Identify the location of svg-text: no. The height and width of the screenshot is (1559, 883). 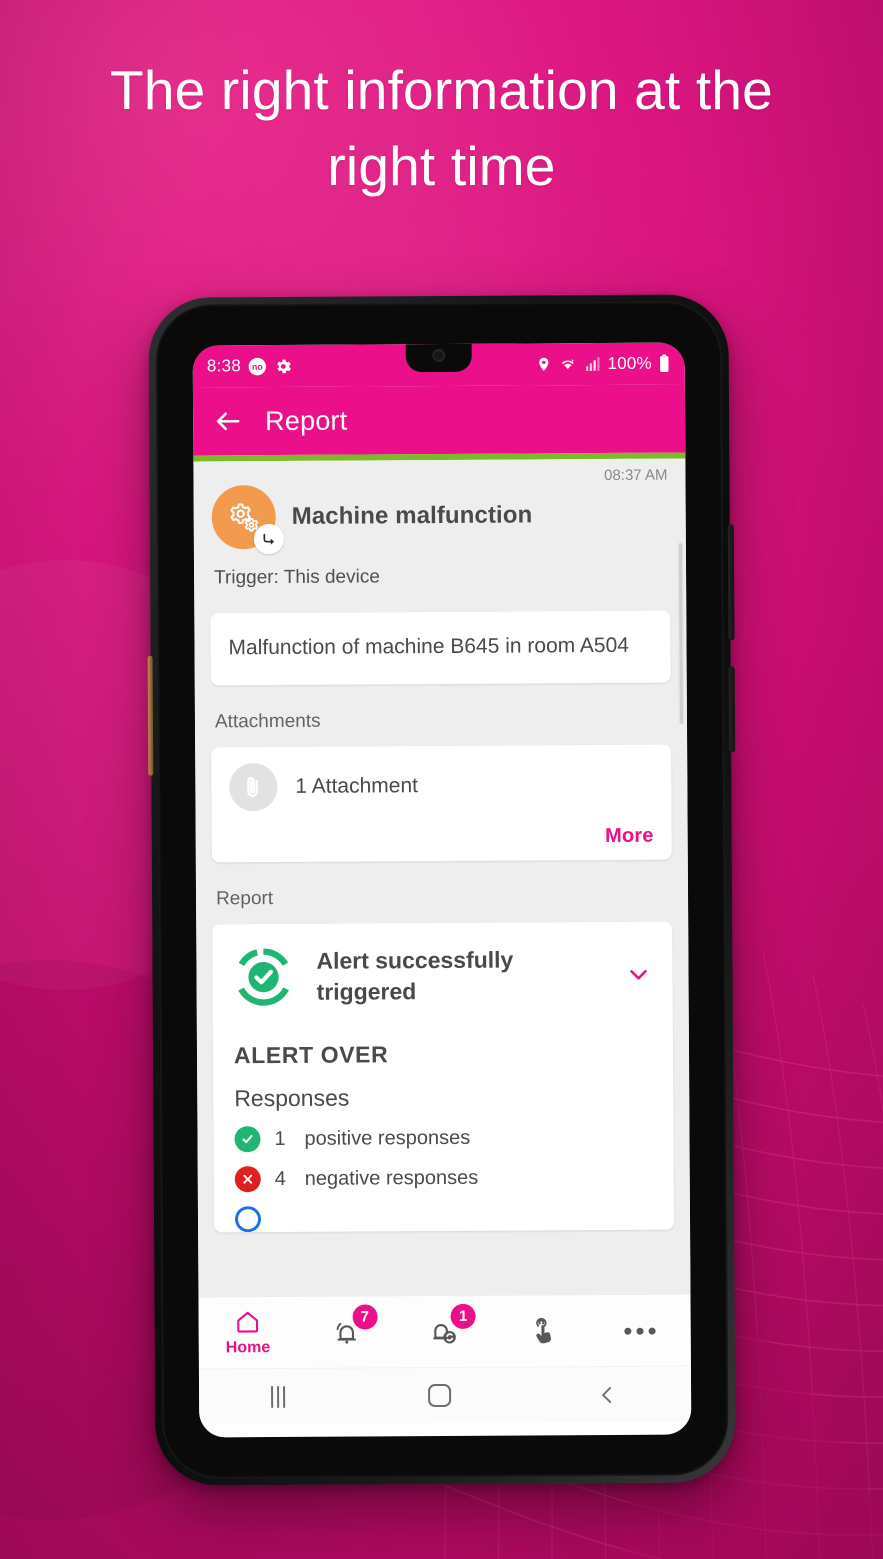
(257, 366).